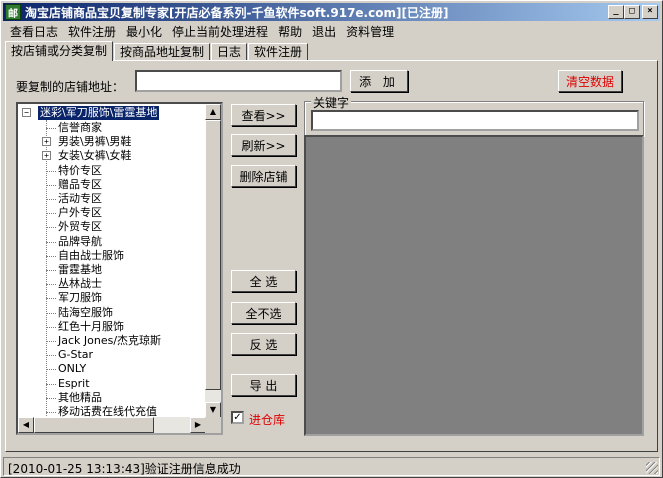 Image resolution: width=663 pixels, height=478 pixels. Describe the element at coordinates (72, 369) in the screenshot. I see `tree-node: ONLY` at that location.